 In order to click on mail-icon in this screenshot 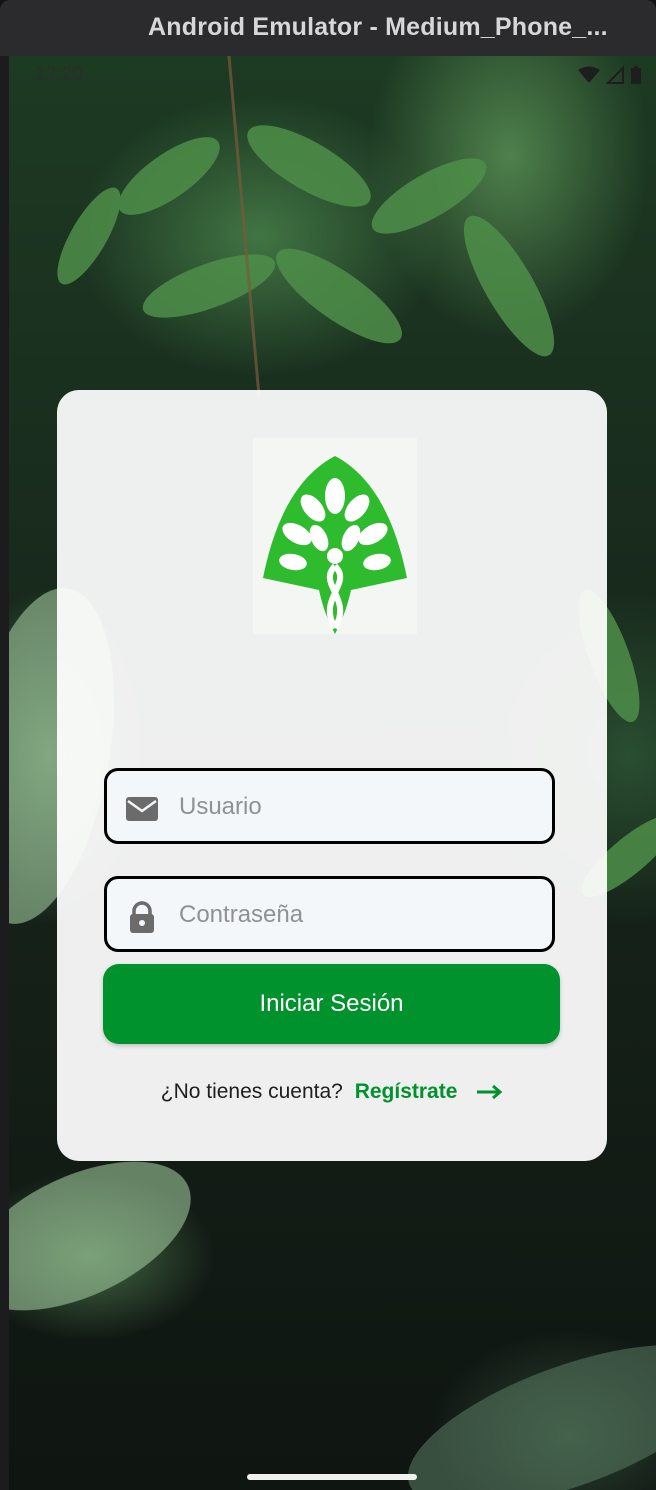, I will do `click(142, 809)`.